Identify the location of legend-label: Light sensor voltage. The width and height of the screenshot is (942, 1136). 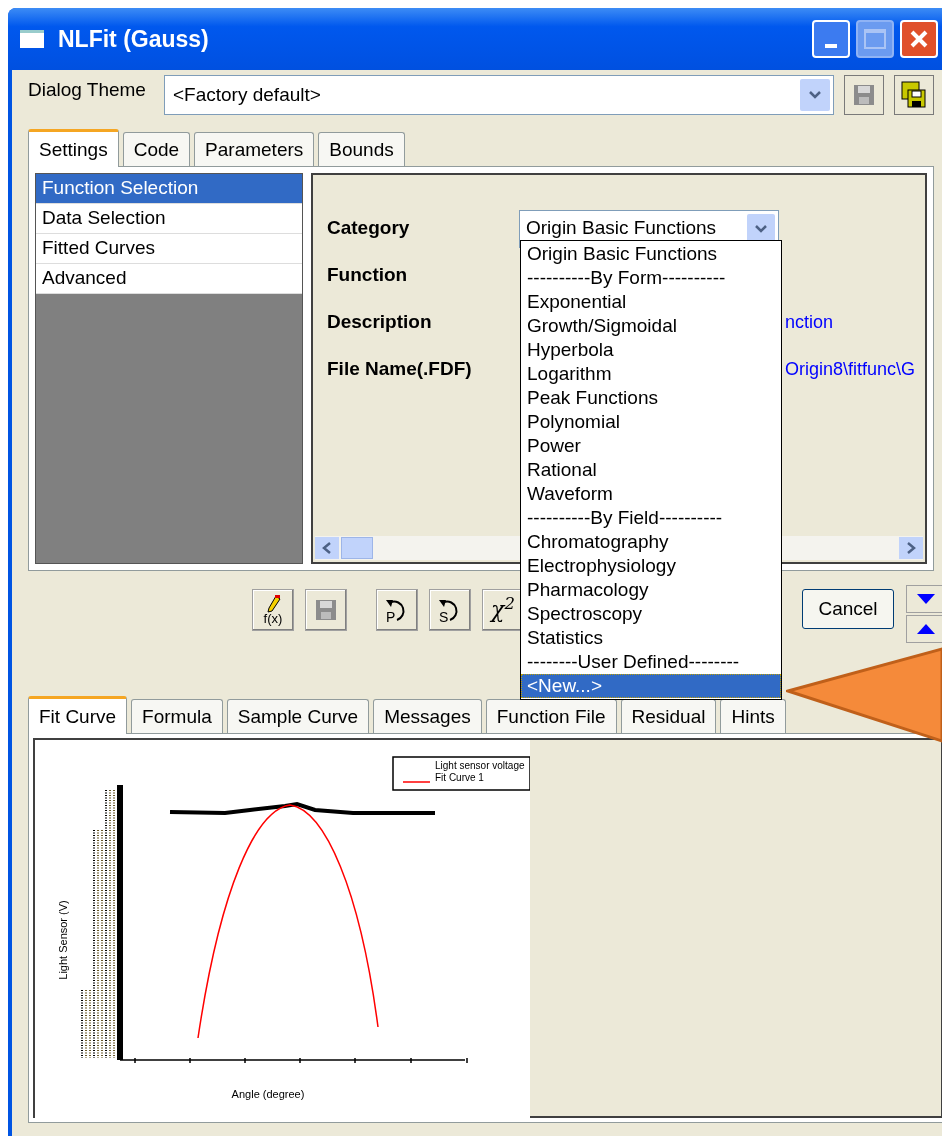
(480, 765).